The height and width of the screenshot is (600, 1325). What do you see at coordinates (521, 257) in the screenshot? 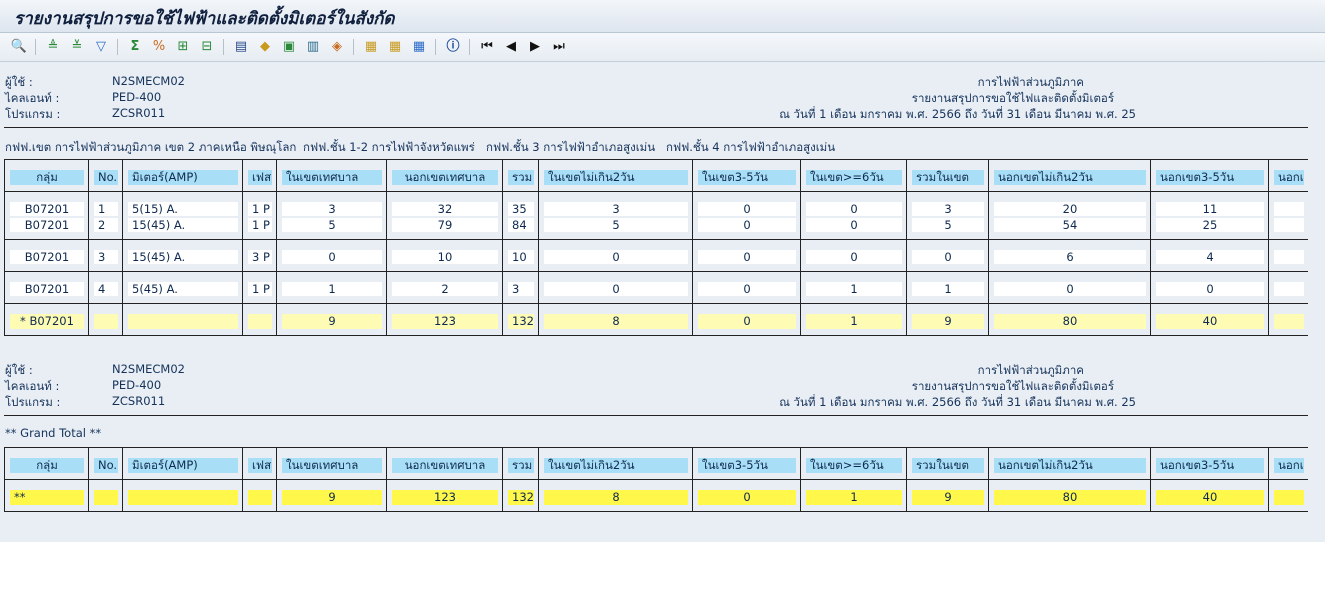
I see `table-cell: 10` at bounding box center [521, 257].